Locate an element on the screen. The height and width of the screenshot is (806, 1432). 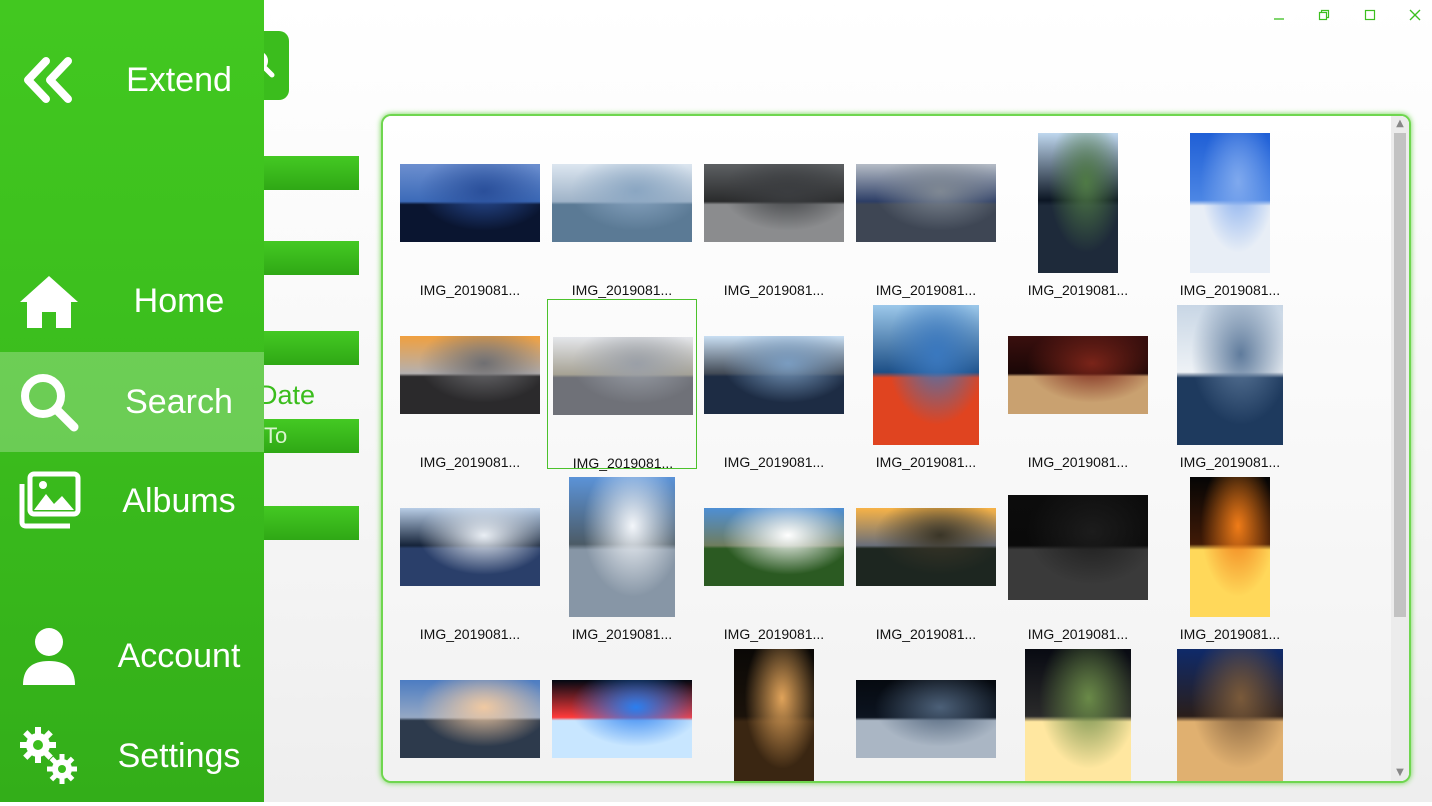
restore-icon is located at coordinates (1324, 15).